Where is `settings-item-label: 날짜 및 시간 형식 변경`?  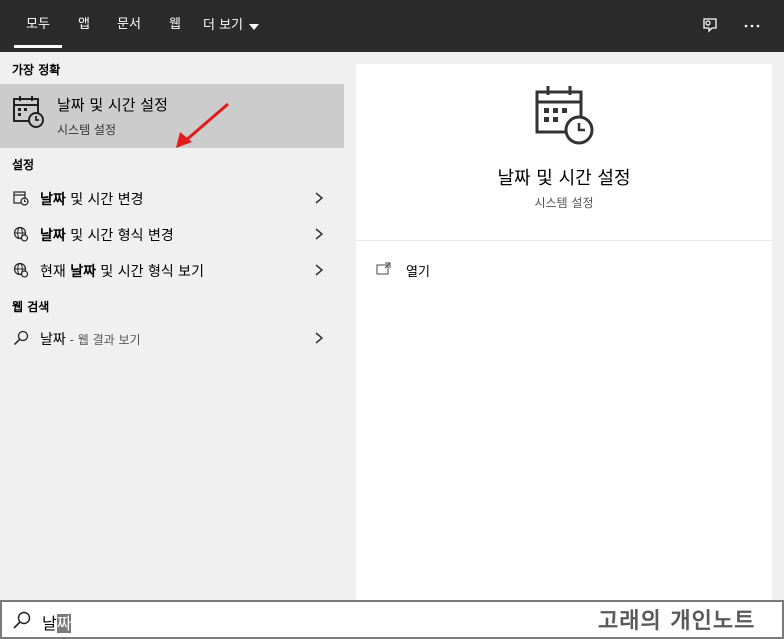 settings-item-label: 날짜 및 시간 형식 변경 is located at coordinates (107, 236).